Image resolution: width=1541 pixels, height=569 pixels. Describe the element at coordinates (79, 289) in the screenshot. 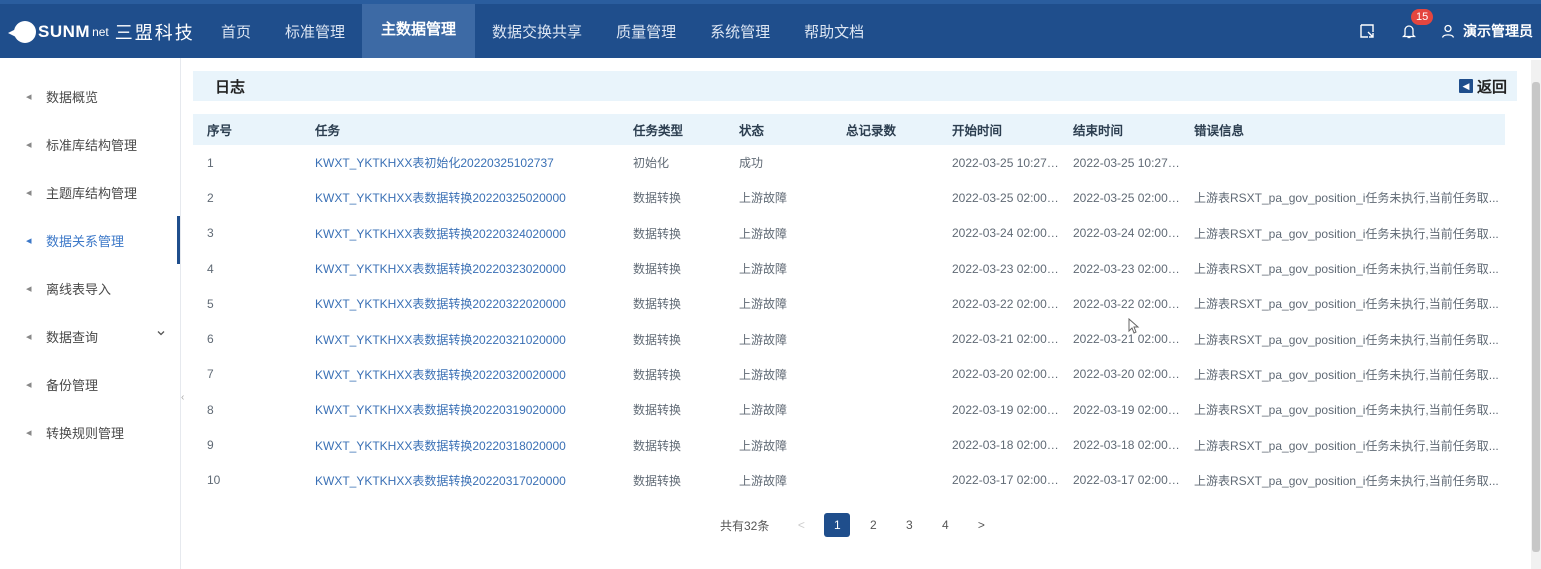

I see `sidebar-item-label: 离线表导入` at that location.